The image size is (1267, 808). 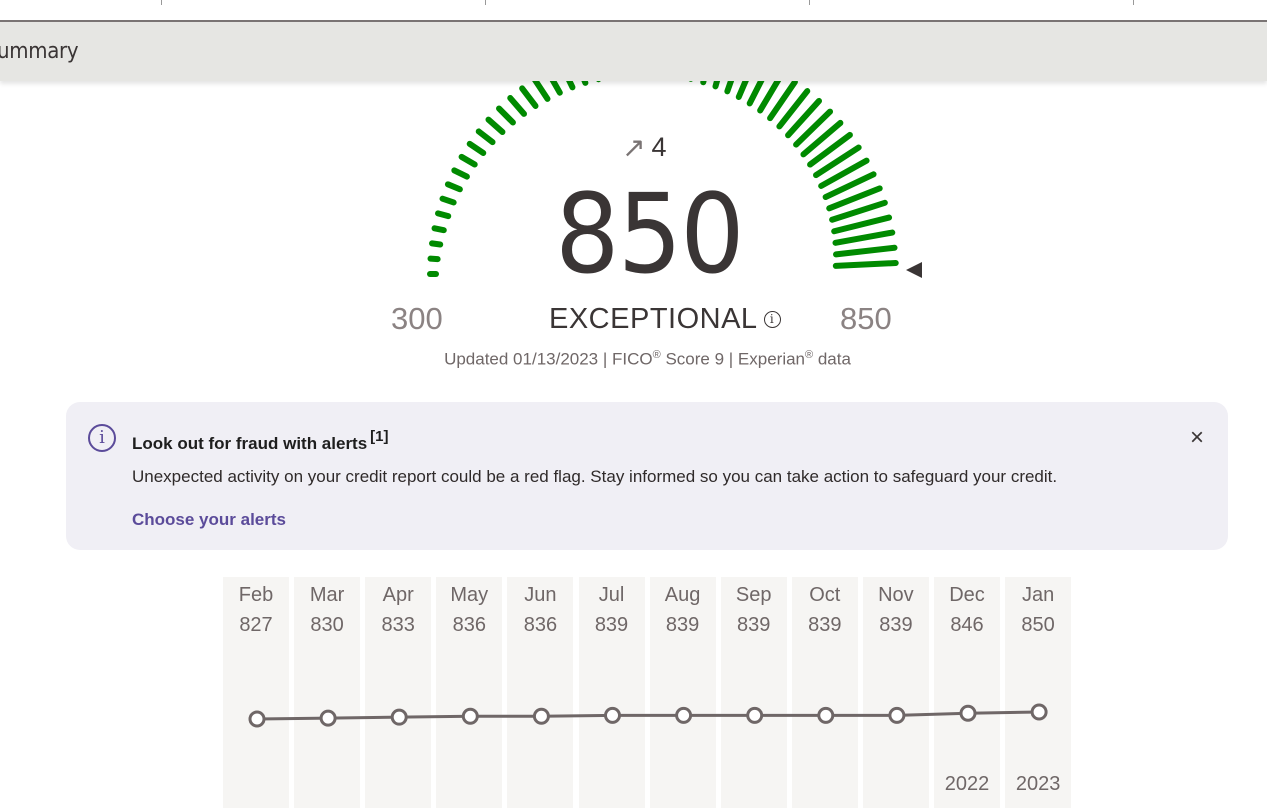 I want to click on month-label: Aug, so click(x=682, y=595).